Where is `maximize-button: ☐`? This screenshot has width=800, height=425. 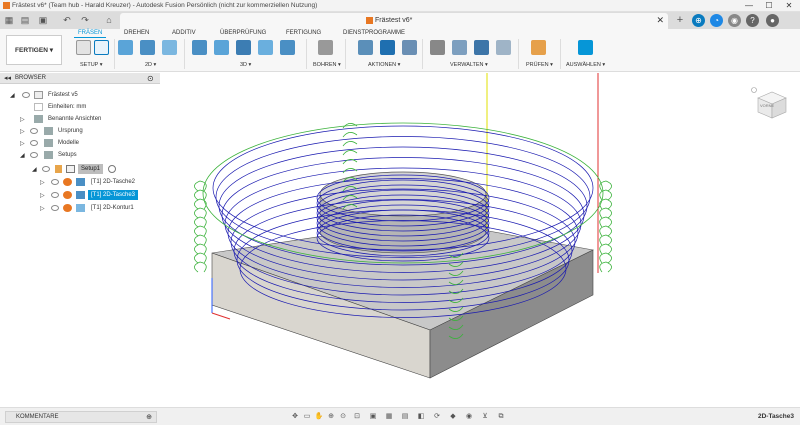
maximize-button: ☐ is located at coordinates (769, 6).